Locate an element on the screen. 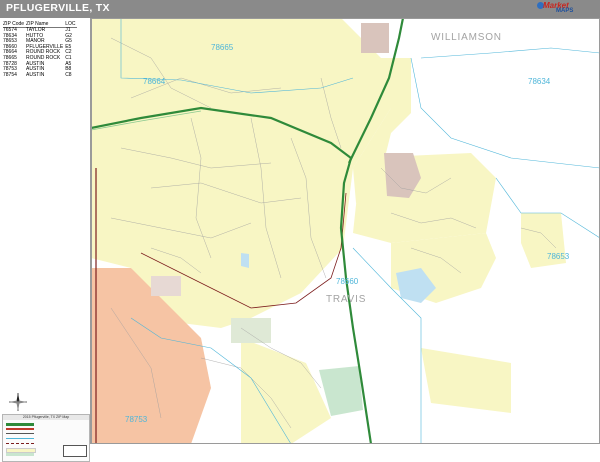 Image resolution: width=600 pixels, height=462 pixels. commercial-block-west is located at coordinates (166, 286).